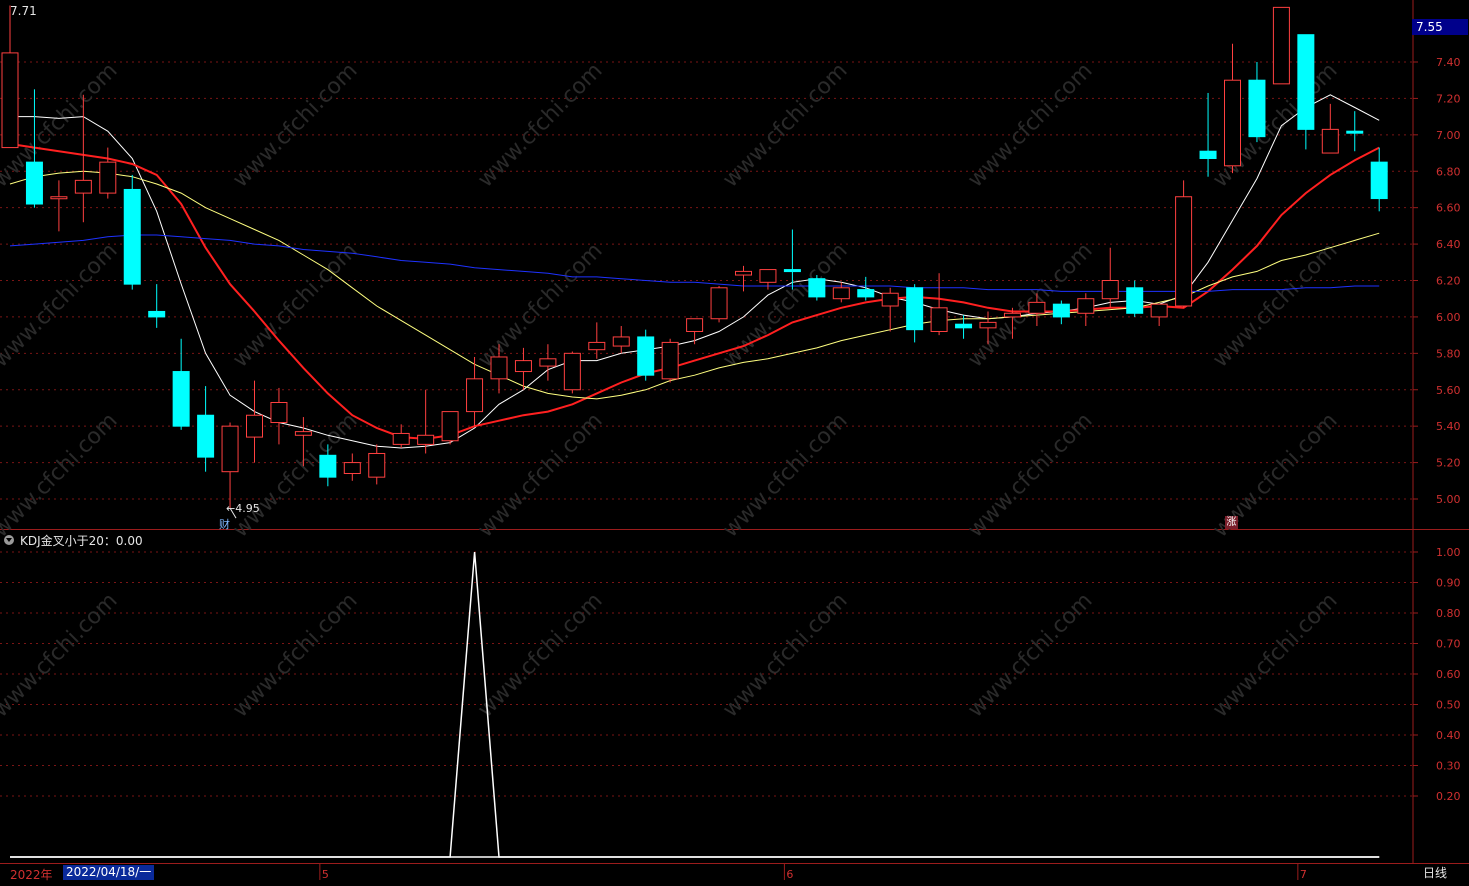 The image size is (1469, 886). I want to click on indicator-y-tick-label: 0.80, so click(1448, 613).